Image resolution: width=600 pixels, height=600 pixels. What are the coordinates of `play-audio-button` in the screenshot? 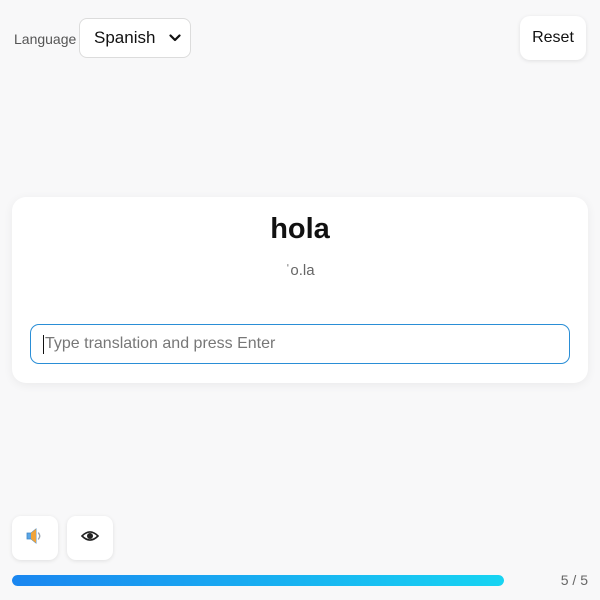 It's located at (35, 538).